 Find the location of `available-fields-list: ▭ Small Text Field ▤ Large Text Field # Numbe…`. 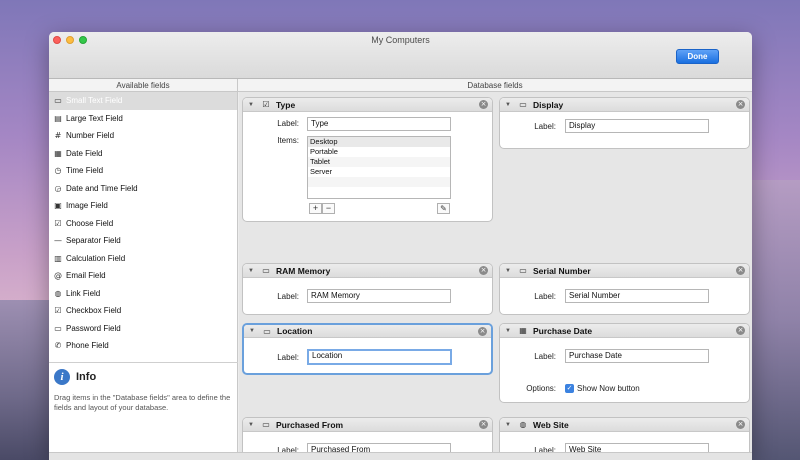

available-fields-list: ▭ Small Text Field ▤ Large Text Field # Numbe… is located at coordinates (143, 223).